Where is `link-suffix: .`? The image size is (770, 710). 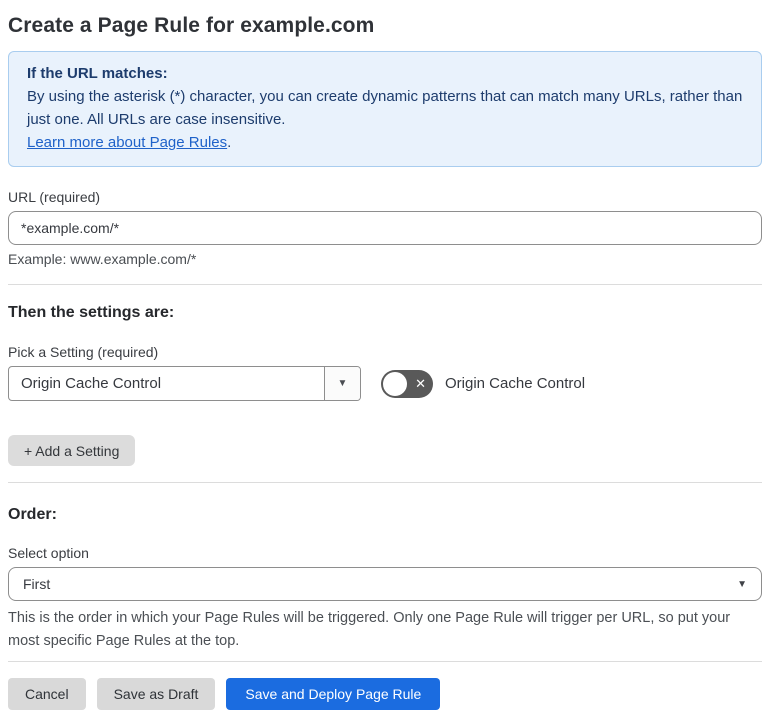 link-suffix: . is located at coordinates (229, 142).